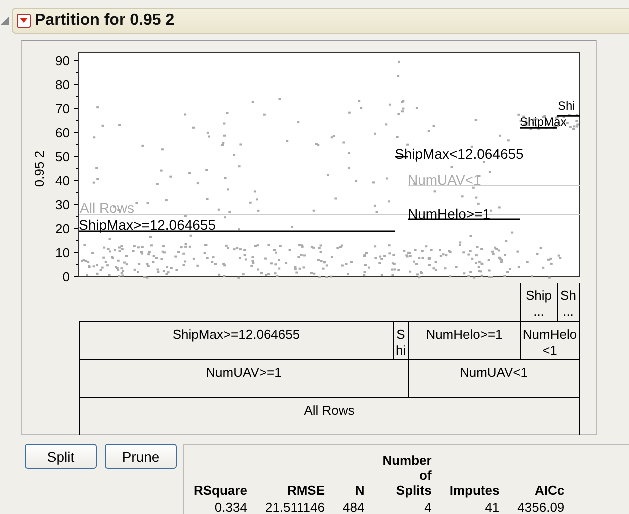 The image size is (629, 514). I want to click on table-cell: 4, so click(398, 507).